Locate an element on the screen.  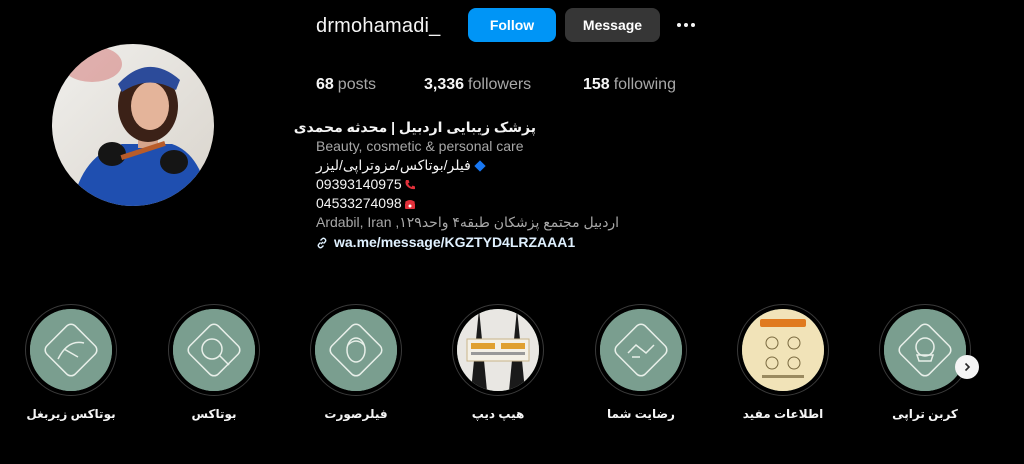
bio-services-line: فیلر/بوتاکس/مزوتراپی/لیزر is located at coordinates (526, 165).